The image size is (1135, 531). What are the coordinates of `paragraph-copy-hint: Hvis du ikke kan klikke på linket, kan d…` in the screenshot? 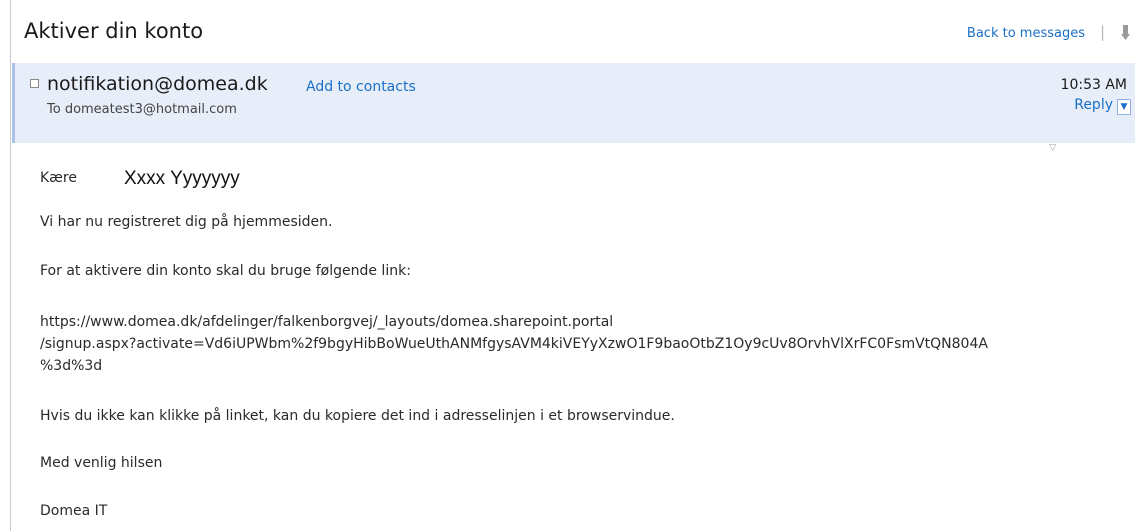 It's located at (357, 416).